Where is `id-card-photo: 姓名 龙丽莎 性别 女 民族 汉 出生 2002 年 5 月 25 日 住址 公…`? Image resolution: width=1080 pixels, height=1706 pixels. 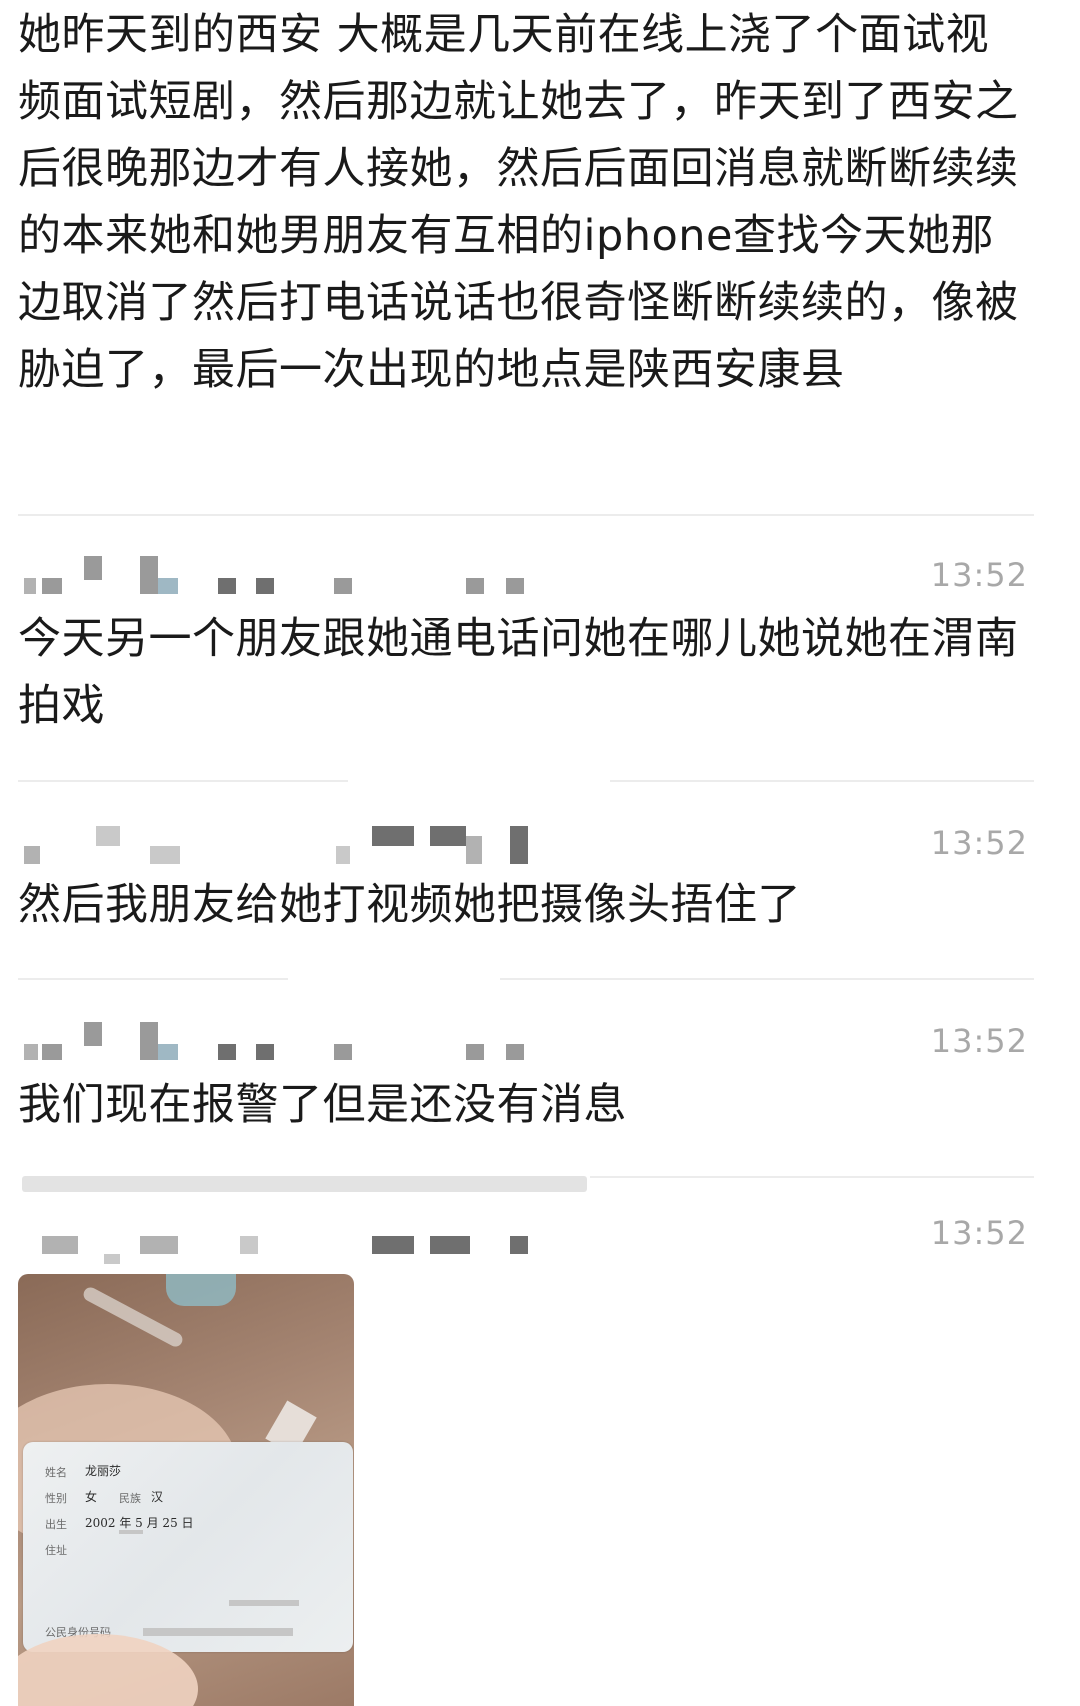 id-card-photo: 姓名 龙丽莎 性别 女 民族 汉 出生 2002 年 5 月 25 日 住址 公… is located at coordinates (186, 1490).